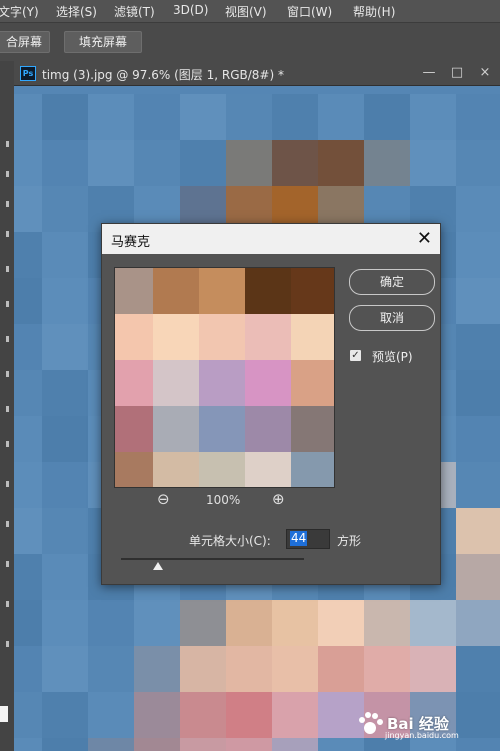 The width and height of the screenshot is (500, 751). I want to click on fit-screen-button: 合屏幕, so click(25, 42).